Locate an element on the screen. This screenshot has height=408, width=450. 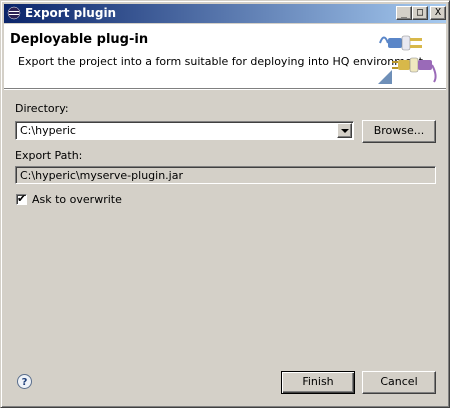
cancel-button: Cancel is located at coordinates (399, 382).